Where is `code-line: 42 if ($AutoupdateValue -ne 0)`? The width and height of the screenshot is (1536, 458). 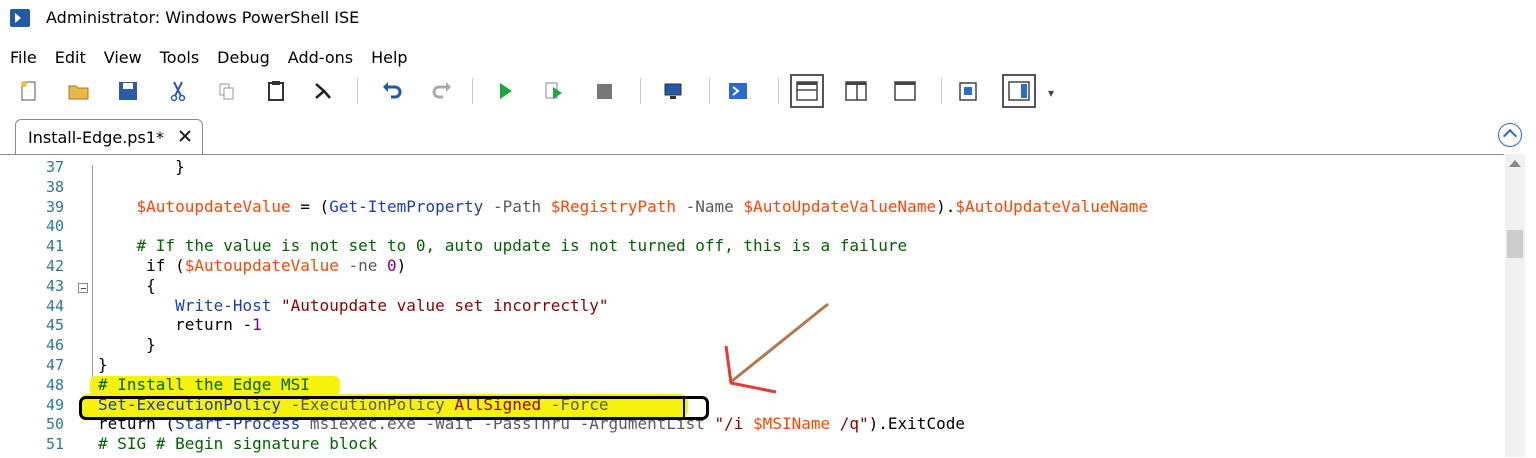 code-line: 42 if ($AutoupdateValue -ne 0) is located at coordinates (752, 266).